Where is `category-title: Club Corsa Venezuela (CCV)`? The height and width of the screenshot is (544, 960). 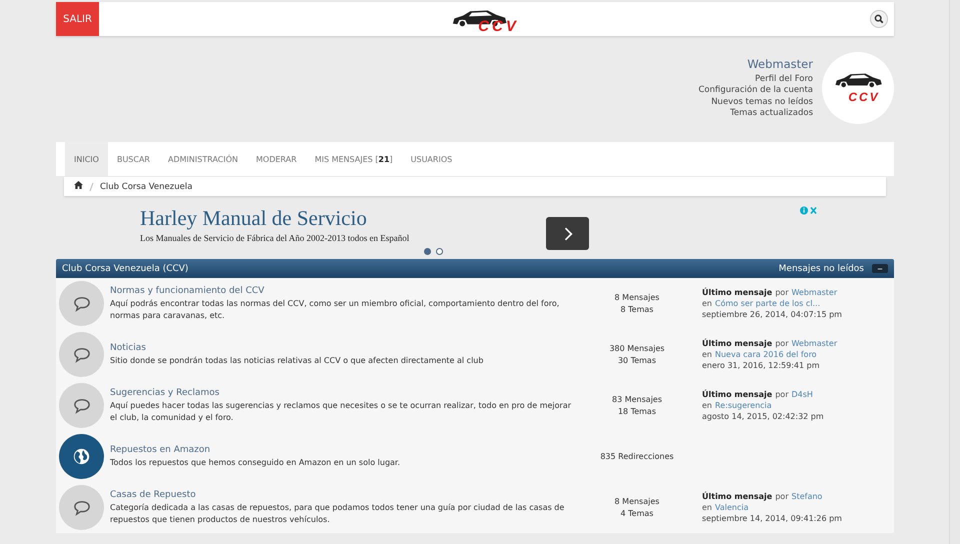
category-title: Club Corsa Venezuela (CCV) is located at coordinates (125, 269).